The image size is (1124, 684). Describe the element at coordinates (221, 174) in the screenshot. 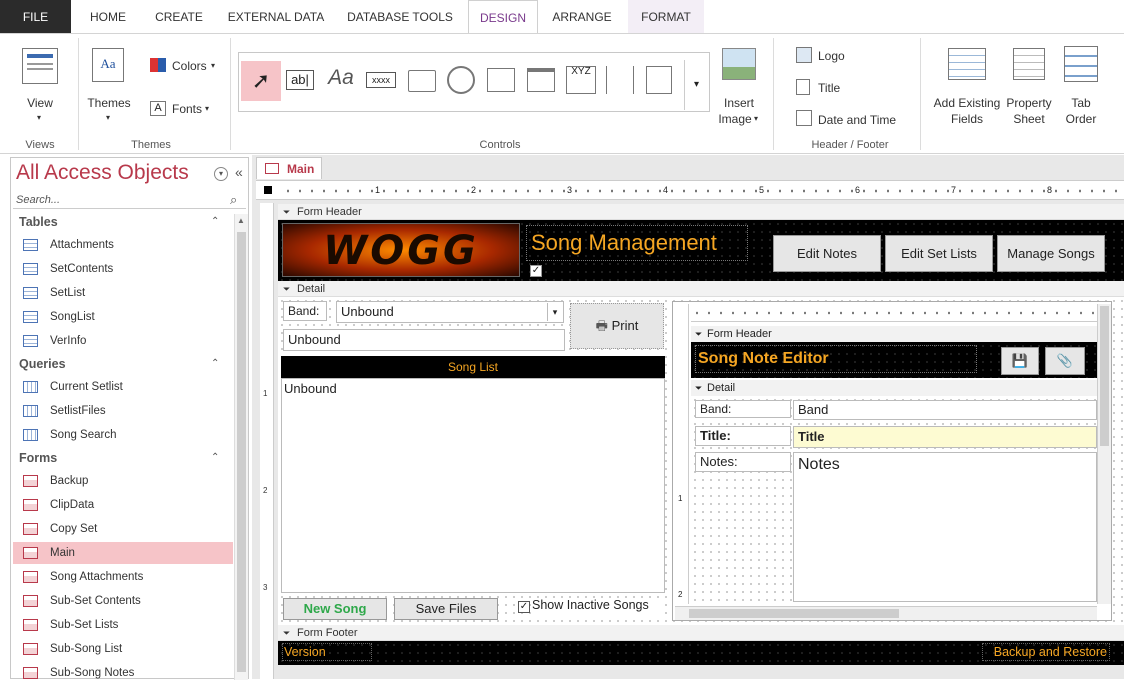

I see `nav-menu-icon: ▾` at that location.